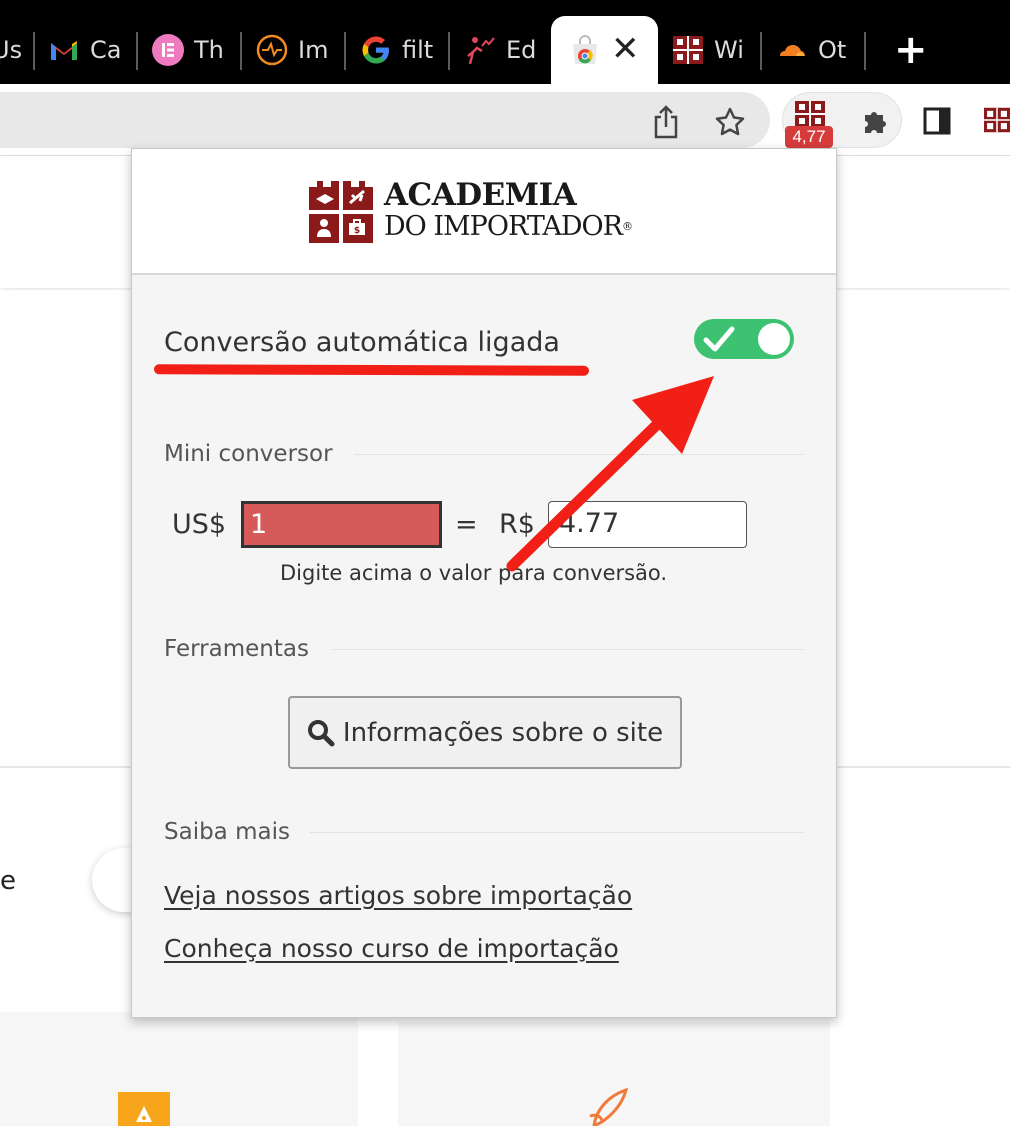 This screenshot has width=1010, height=1126. Describe the element at coordinates (296, 50) in the screenshot. I see `tab-4: Im` at that location.